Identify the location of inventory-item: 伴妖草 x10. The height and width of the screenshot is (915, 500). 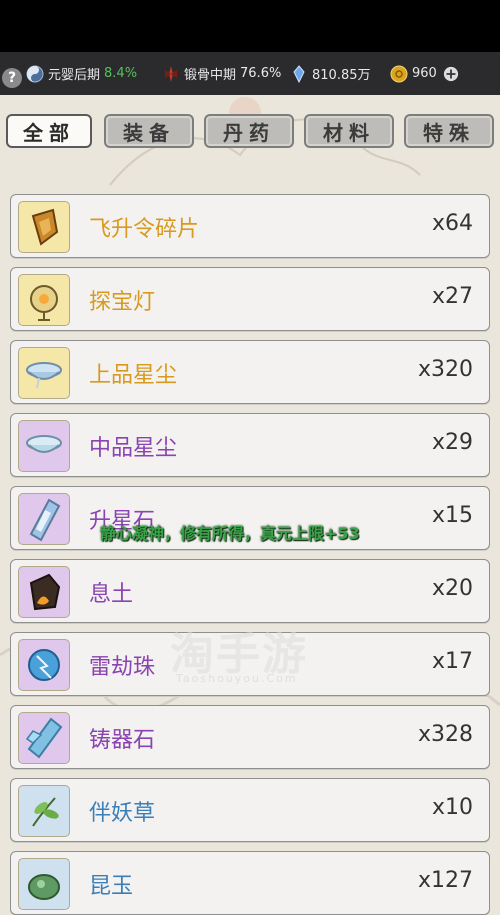
(250, 810).